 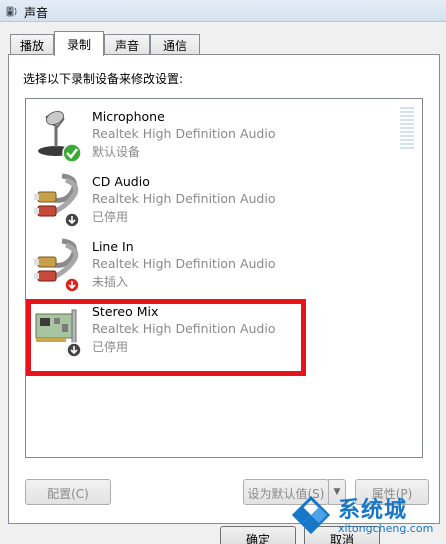 I want to click on tab-communications: 通信, so click(x=175, y=44).